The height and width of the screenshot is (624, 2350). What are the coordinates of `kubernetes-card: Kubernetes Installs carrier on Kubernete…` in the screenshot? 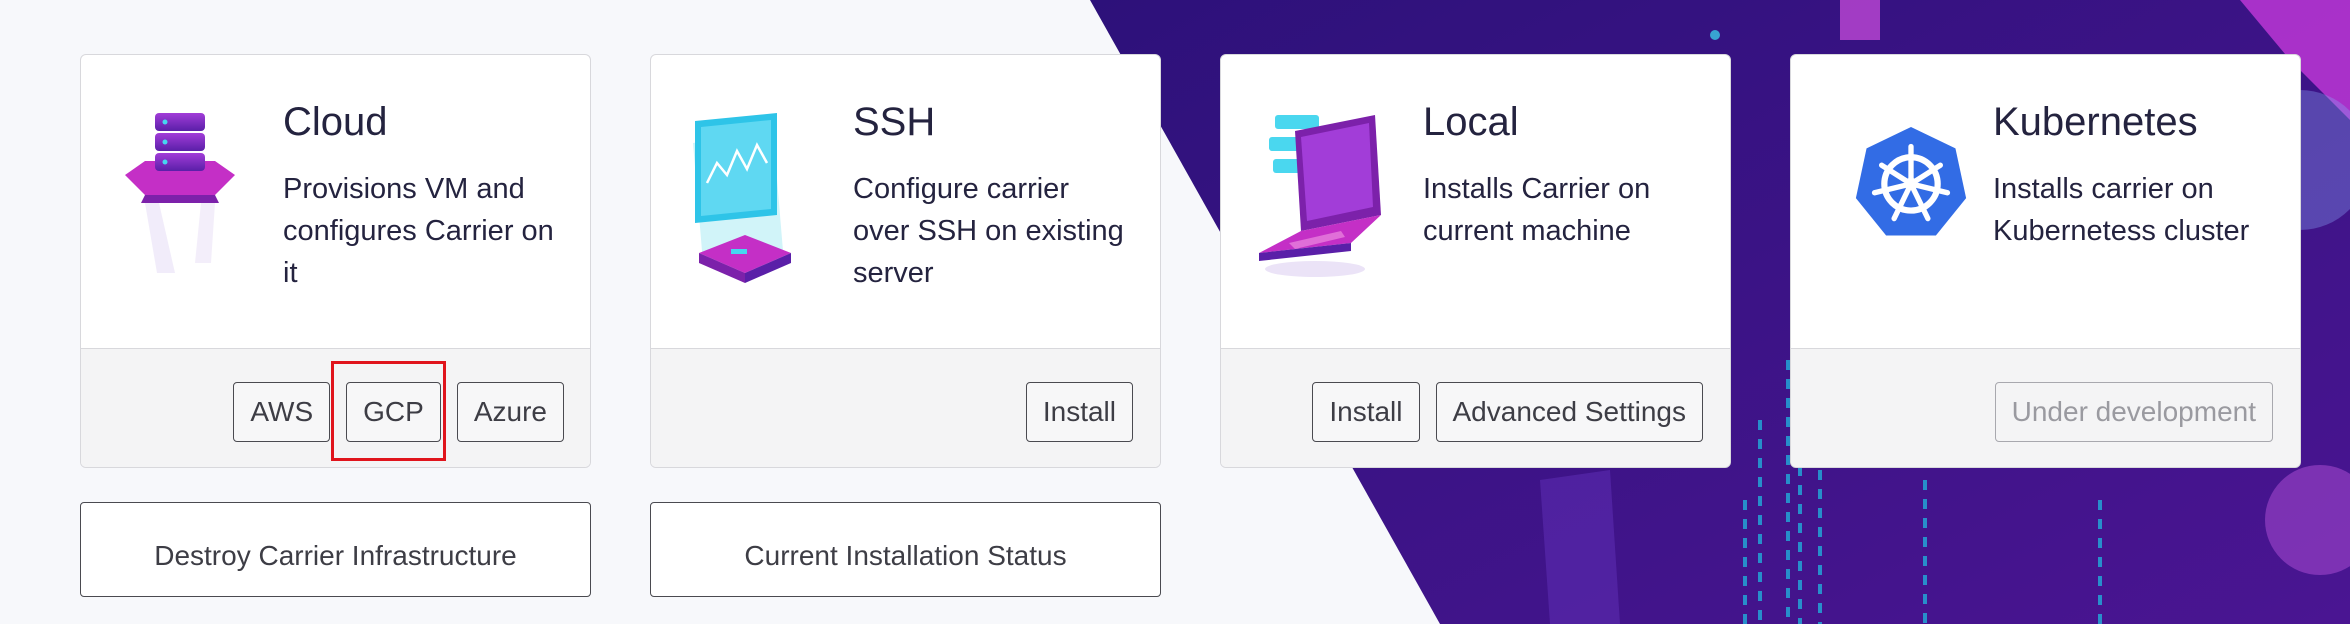 It's located at (2045, 261).